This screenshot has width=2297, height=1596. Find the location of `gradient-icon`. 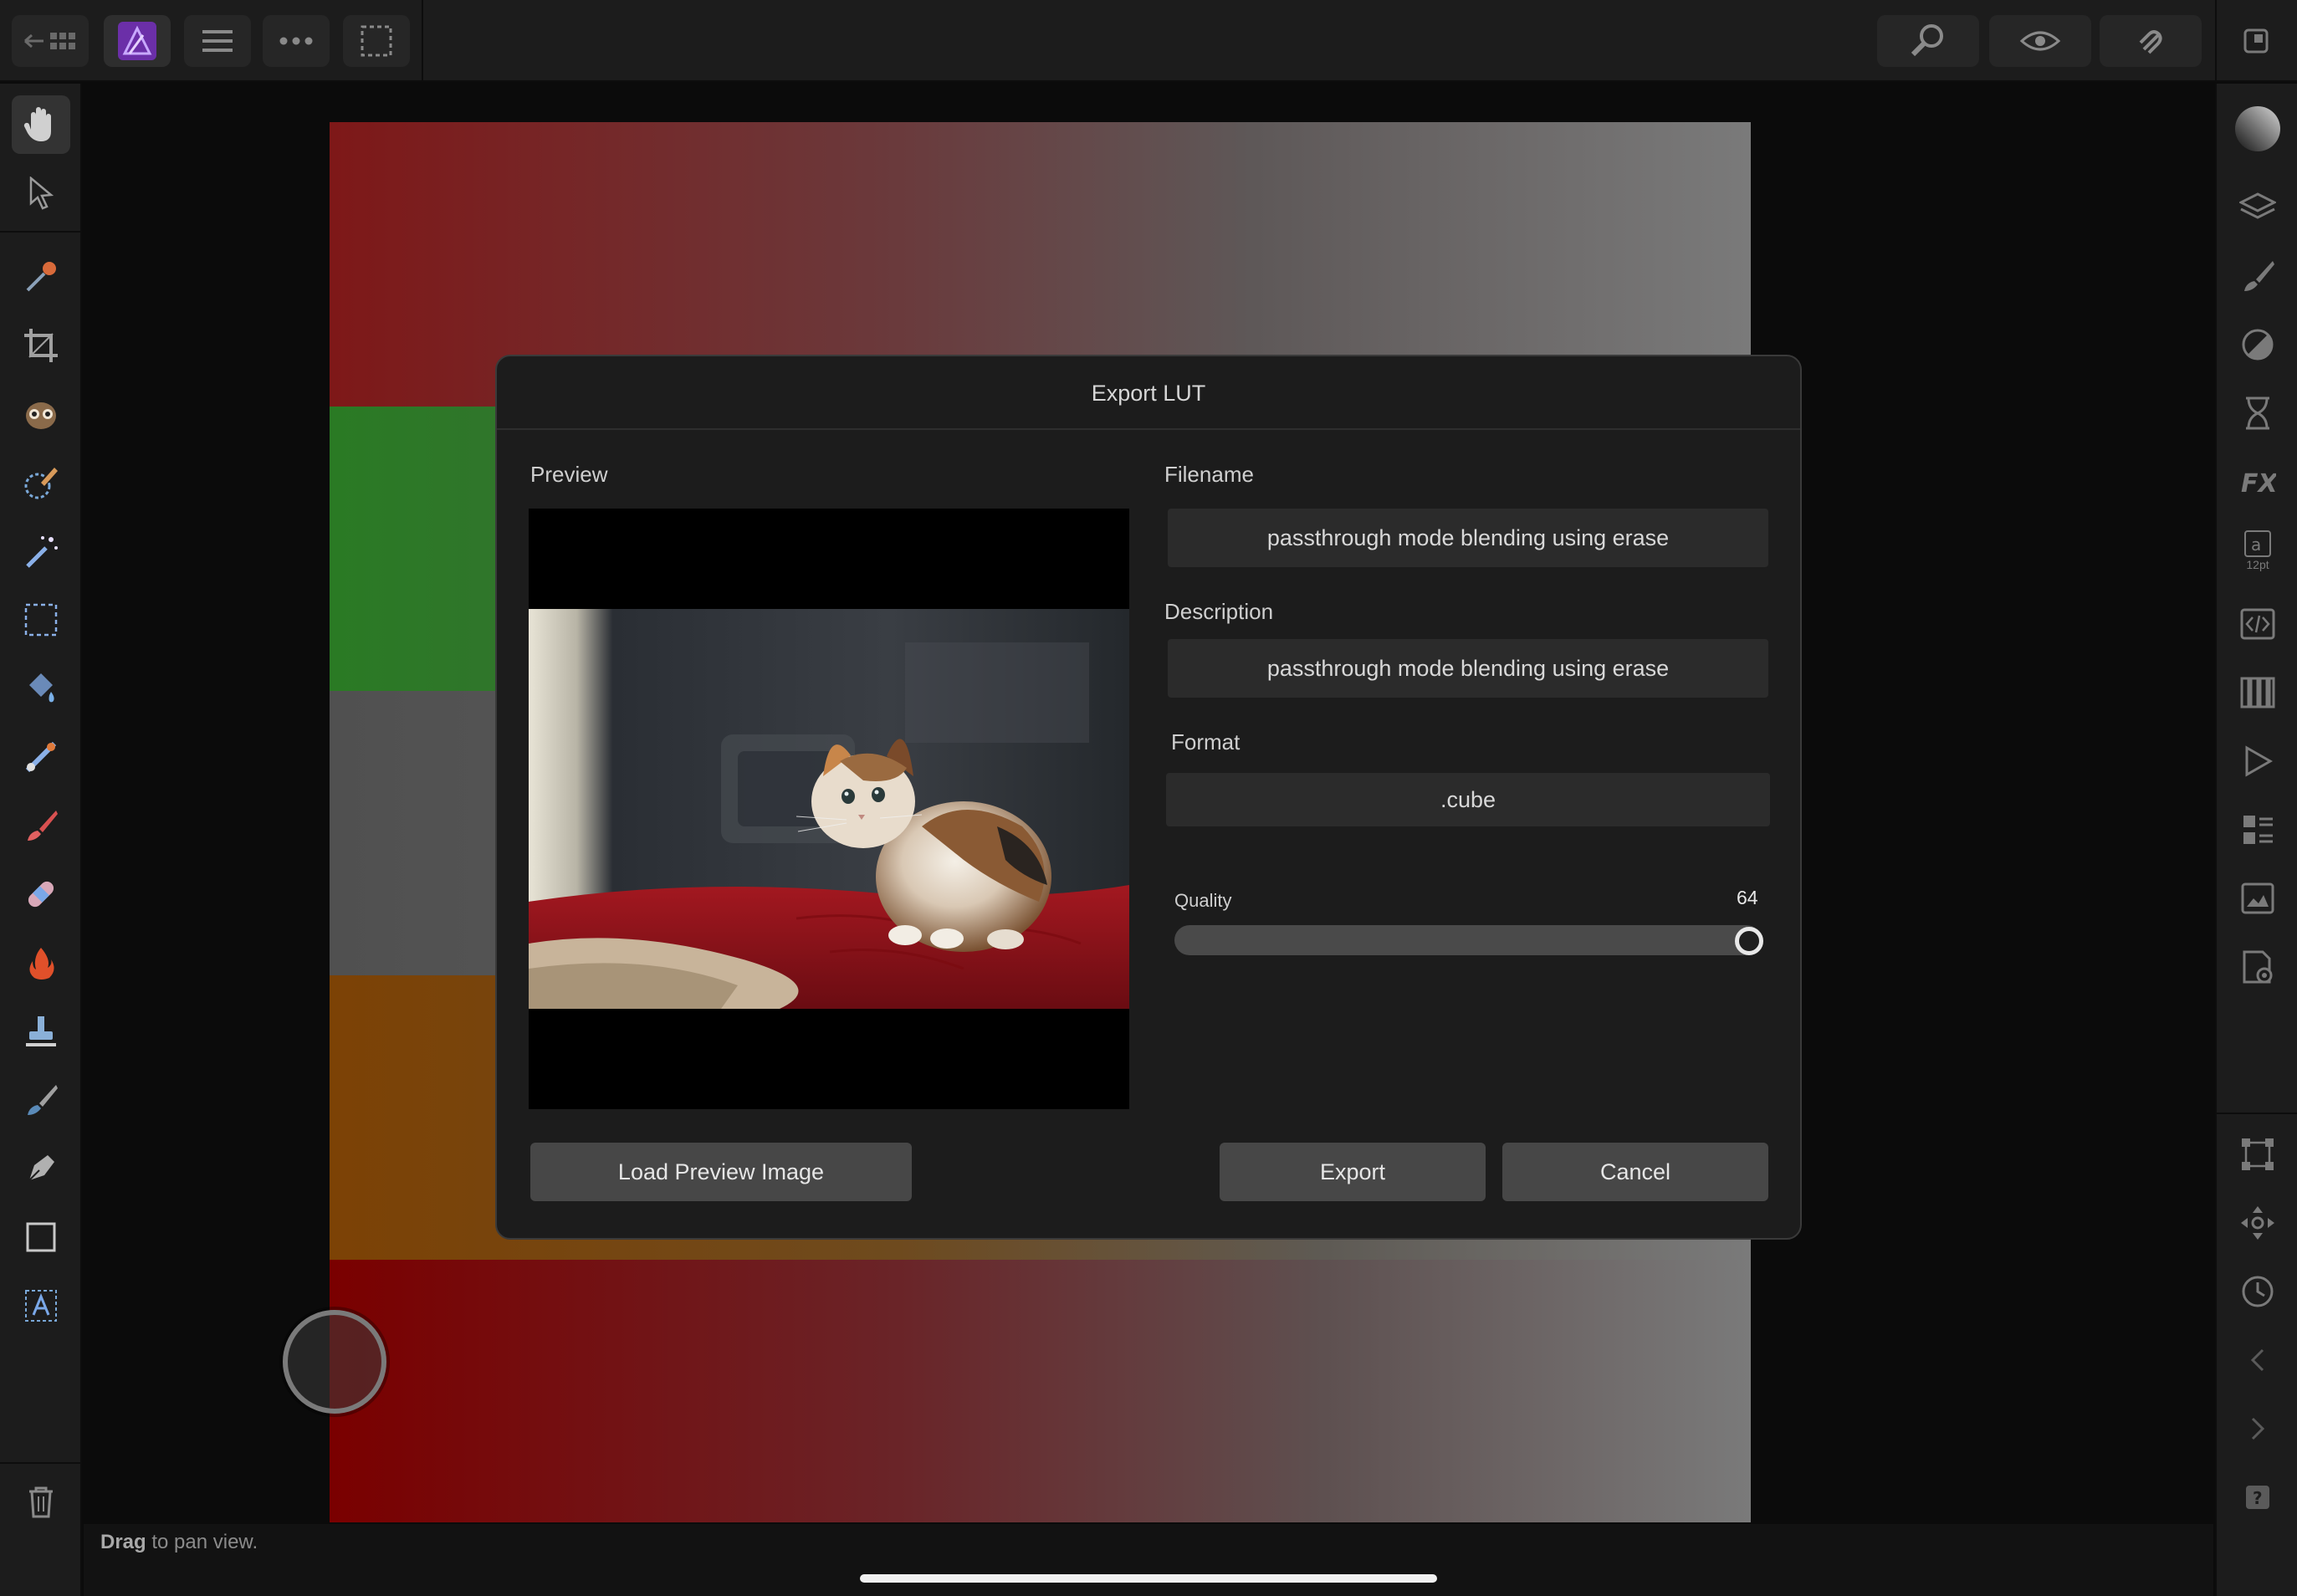

gradient-icon is located at coordinates (41, 757).